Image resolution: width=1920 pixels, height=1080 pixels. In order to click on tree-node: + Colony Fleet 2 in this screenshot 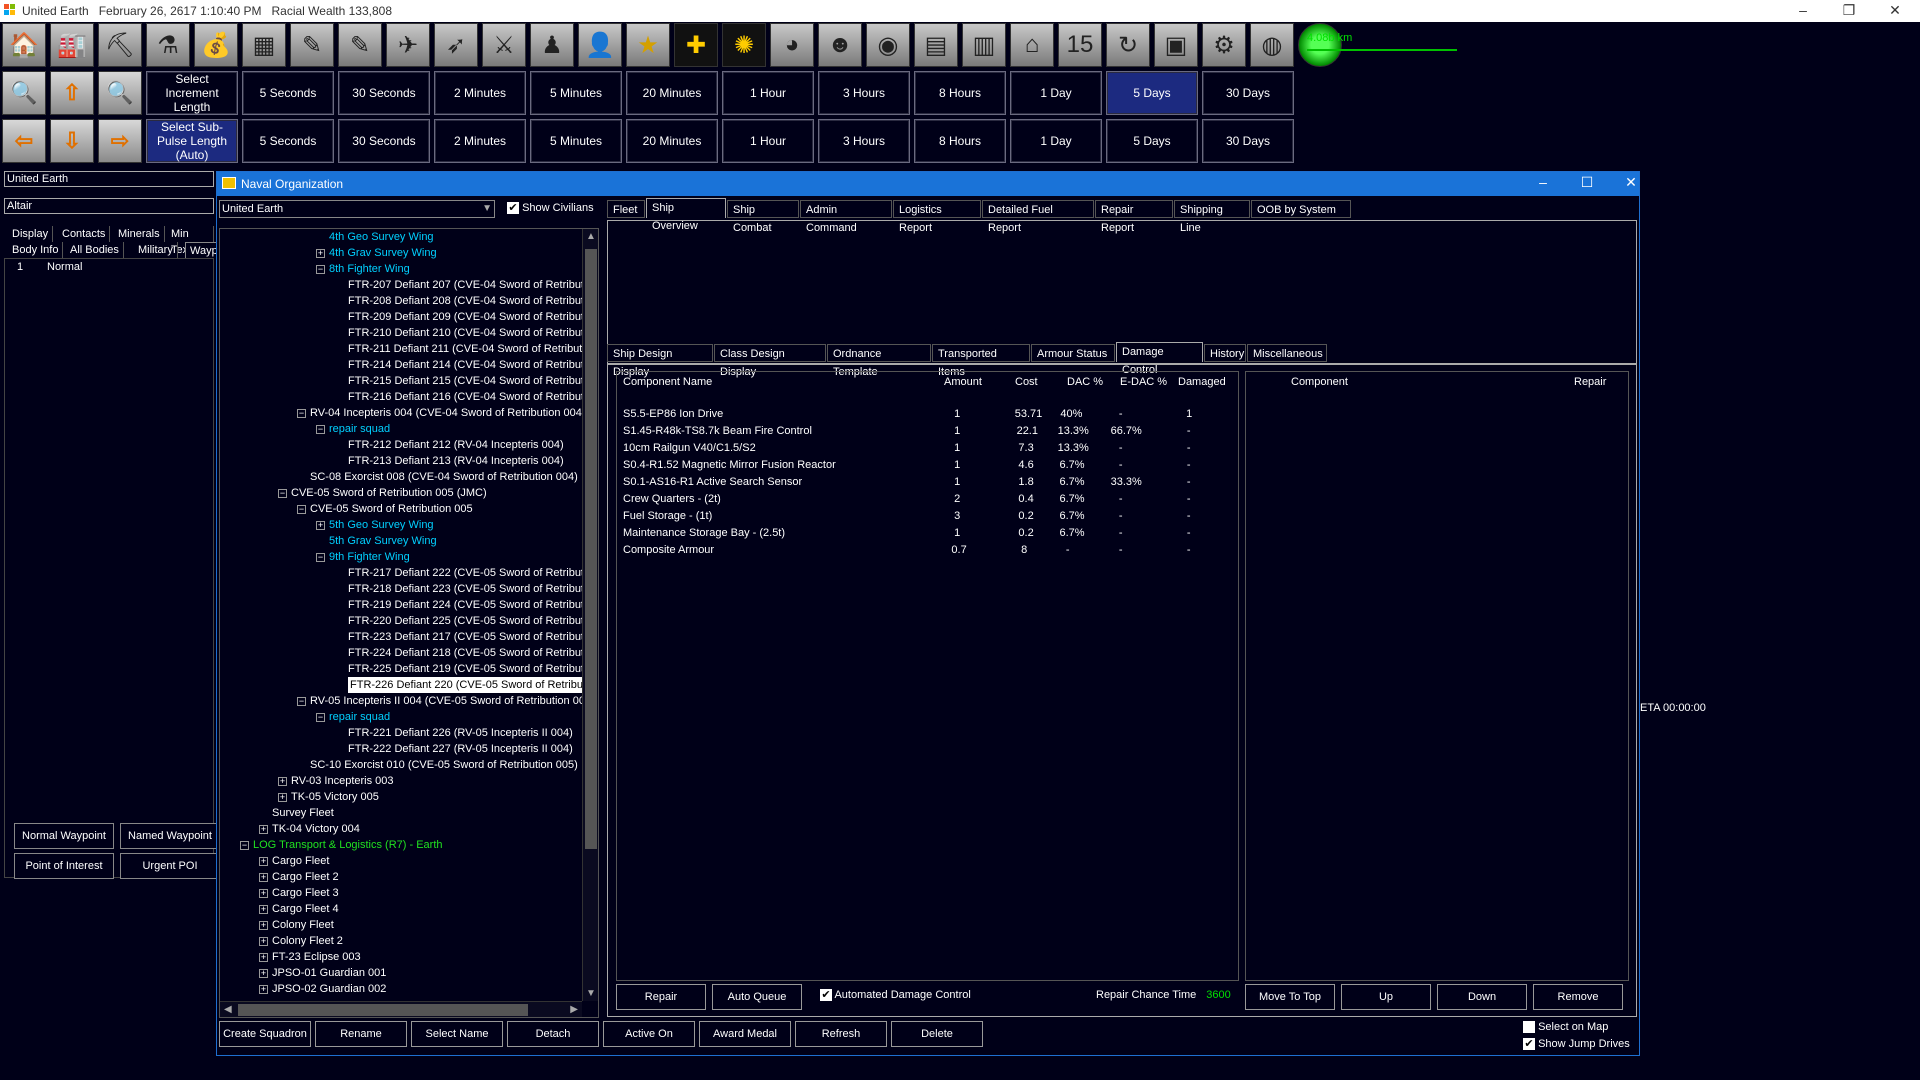, I will do `click(301, 941)`.